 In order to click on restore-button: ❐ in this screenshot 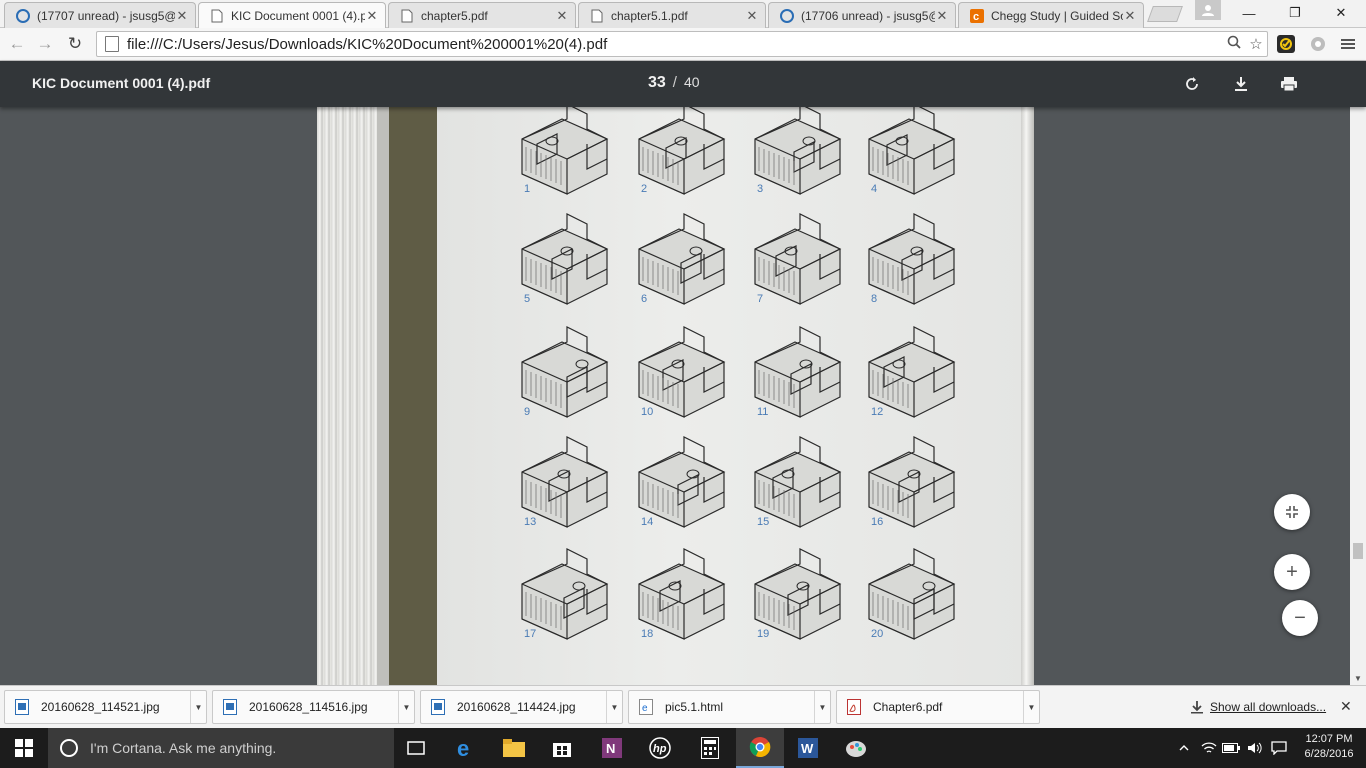, I will do `click(1295, 13)`.